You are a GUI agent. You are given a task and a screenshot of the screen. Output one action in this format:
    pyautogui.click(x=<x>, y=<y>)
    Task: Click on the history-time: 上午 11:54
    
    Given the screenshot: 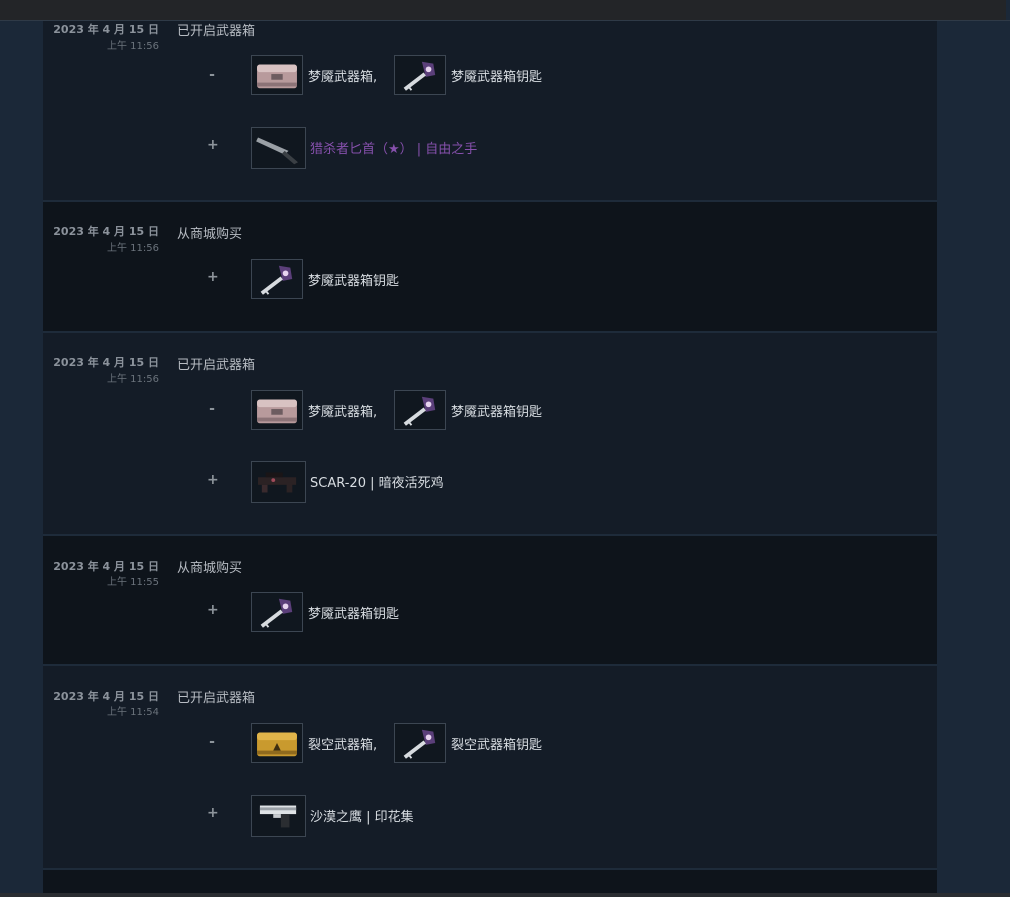 What is the action you would take?
    pyautogui.click(x=133, y=712)
    